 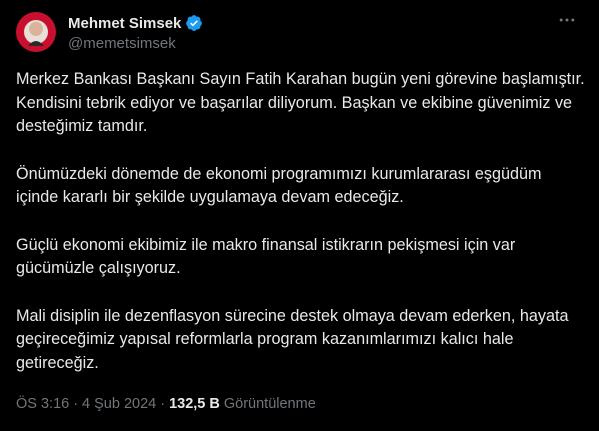 What do you see at coordinates (122, 43) in the screenshot?
I see `author-handle: @memetsimsek` at bounding box center [122, 43].